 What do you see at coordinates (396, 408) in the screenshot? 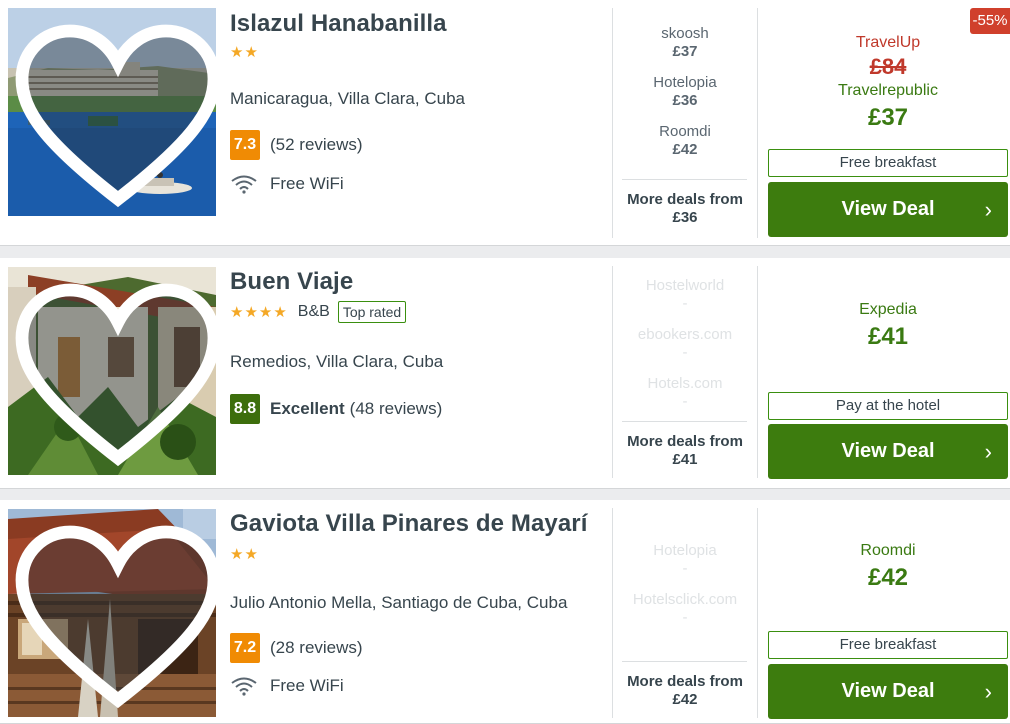
I see `review-count: (48 reviews)` at bounding box center [396, 408].